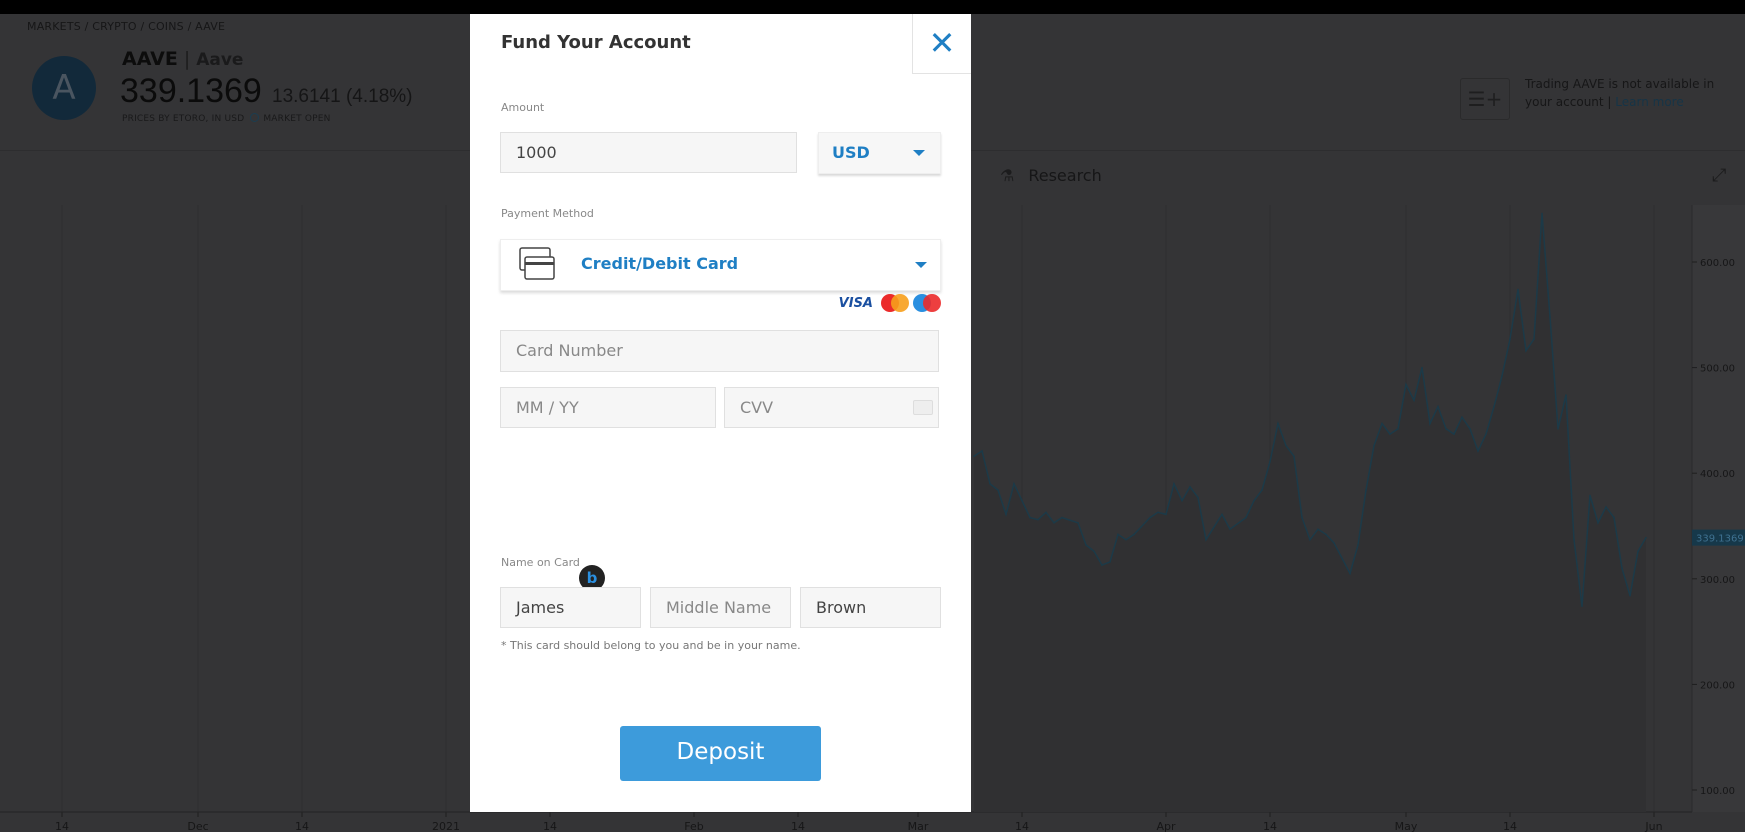 This screenshot has height=832, width=1745. Describe the element at coordinates (870, 607) in the screenshot. I see `last-name-input: Brown` at that location.